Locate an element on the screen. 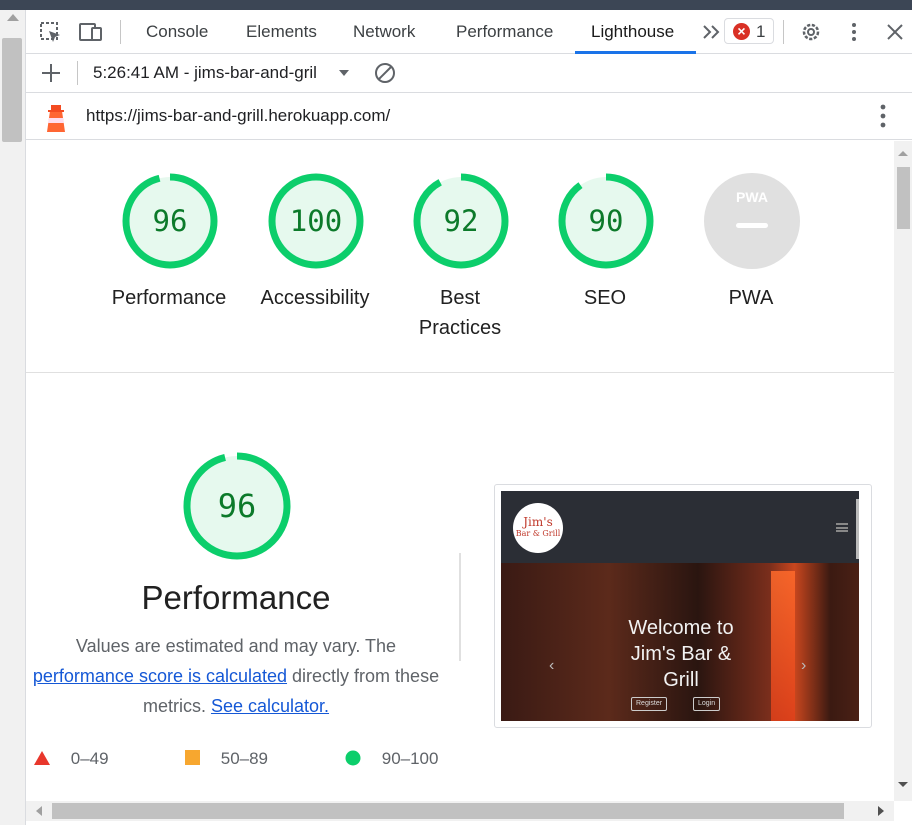 This screenshot has height=825, width=912. pass-circle-icon is located at coordinates (353, 758).